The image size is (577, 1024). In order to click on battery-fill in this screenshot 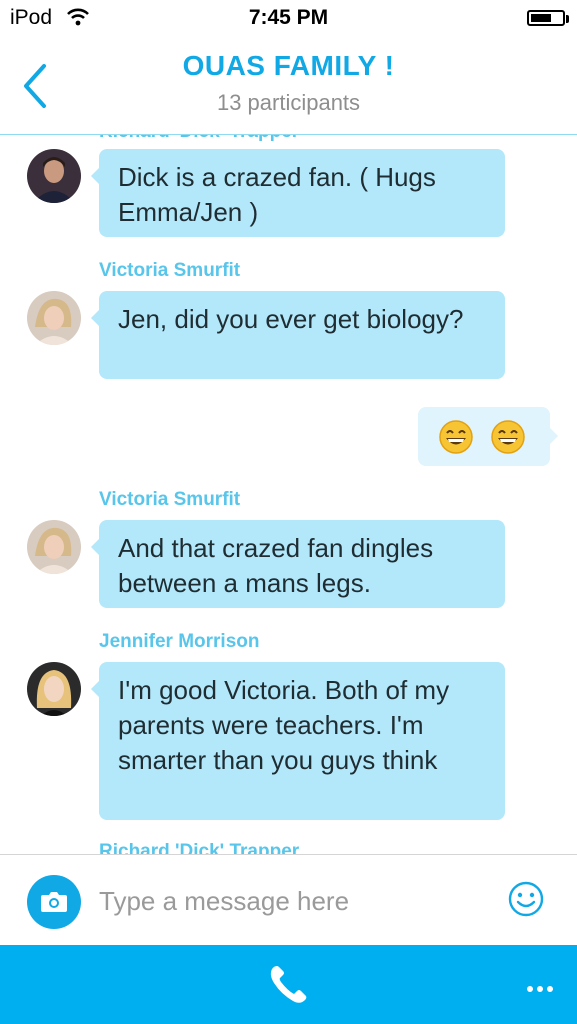, I will do `click(541, 18)`.